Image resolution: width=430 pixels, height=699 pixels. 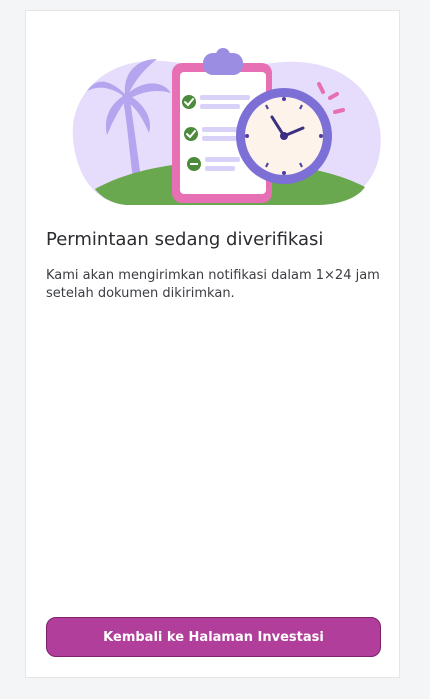 What do you see at coordinates (284, 136) in the screenshot?
I see `clock-icon` at bounding box center [284, 136].